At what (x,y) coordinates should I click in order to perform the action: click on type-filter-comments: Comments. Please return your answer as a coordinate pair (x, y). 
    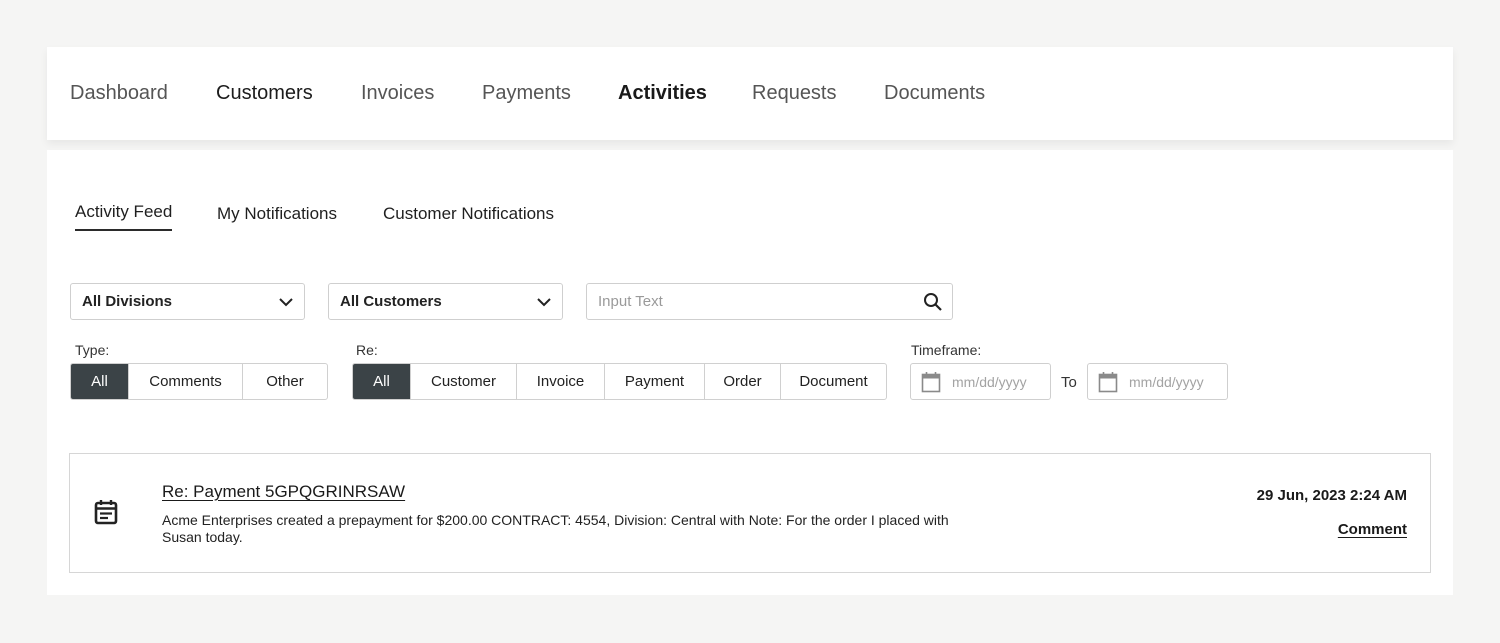
    Looking at the image, I should click on (186, 381).